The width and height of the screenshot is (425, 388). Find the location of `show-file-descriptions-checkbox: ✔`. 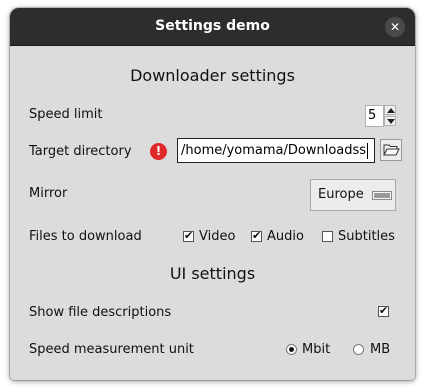

show-file-descriptions-checkbox: ✔ is located at coordinates (383, 310).